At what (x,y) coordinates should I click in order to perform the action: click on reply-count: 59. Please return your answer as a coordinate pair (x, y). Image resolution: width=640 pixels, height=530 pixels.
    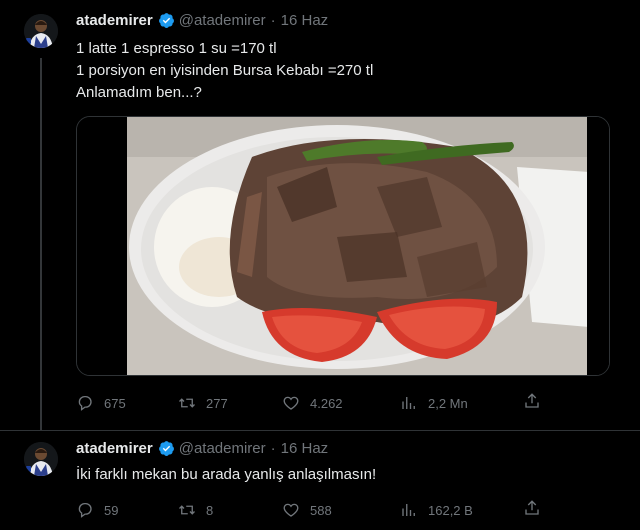
    Looking at the image, I should click on (111, 510).